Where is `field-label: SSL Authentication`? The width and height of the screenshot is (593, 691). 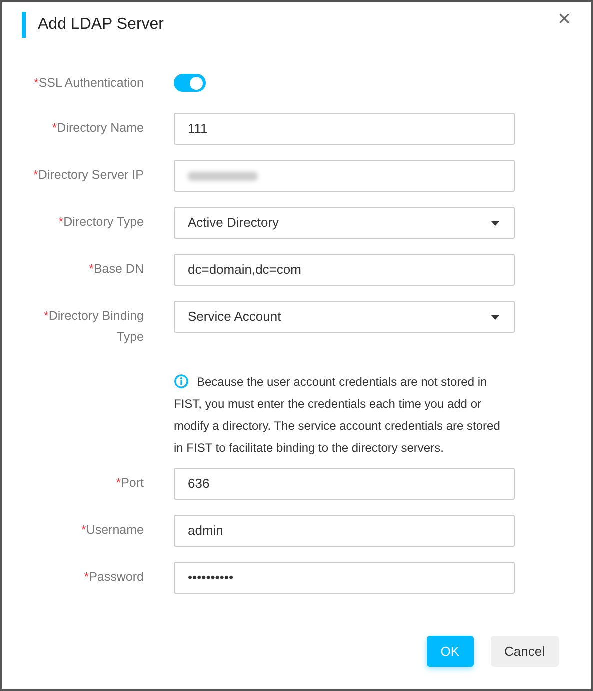 field-label: SSL Authentication is located at coordinates (91, 83).